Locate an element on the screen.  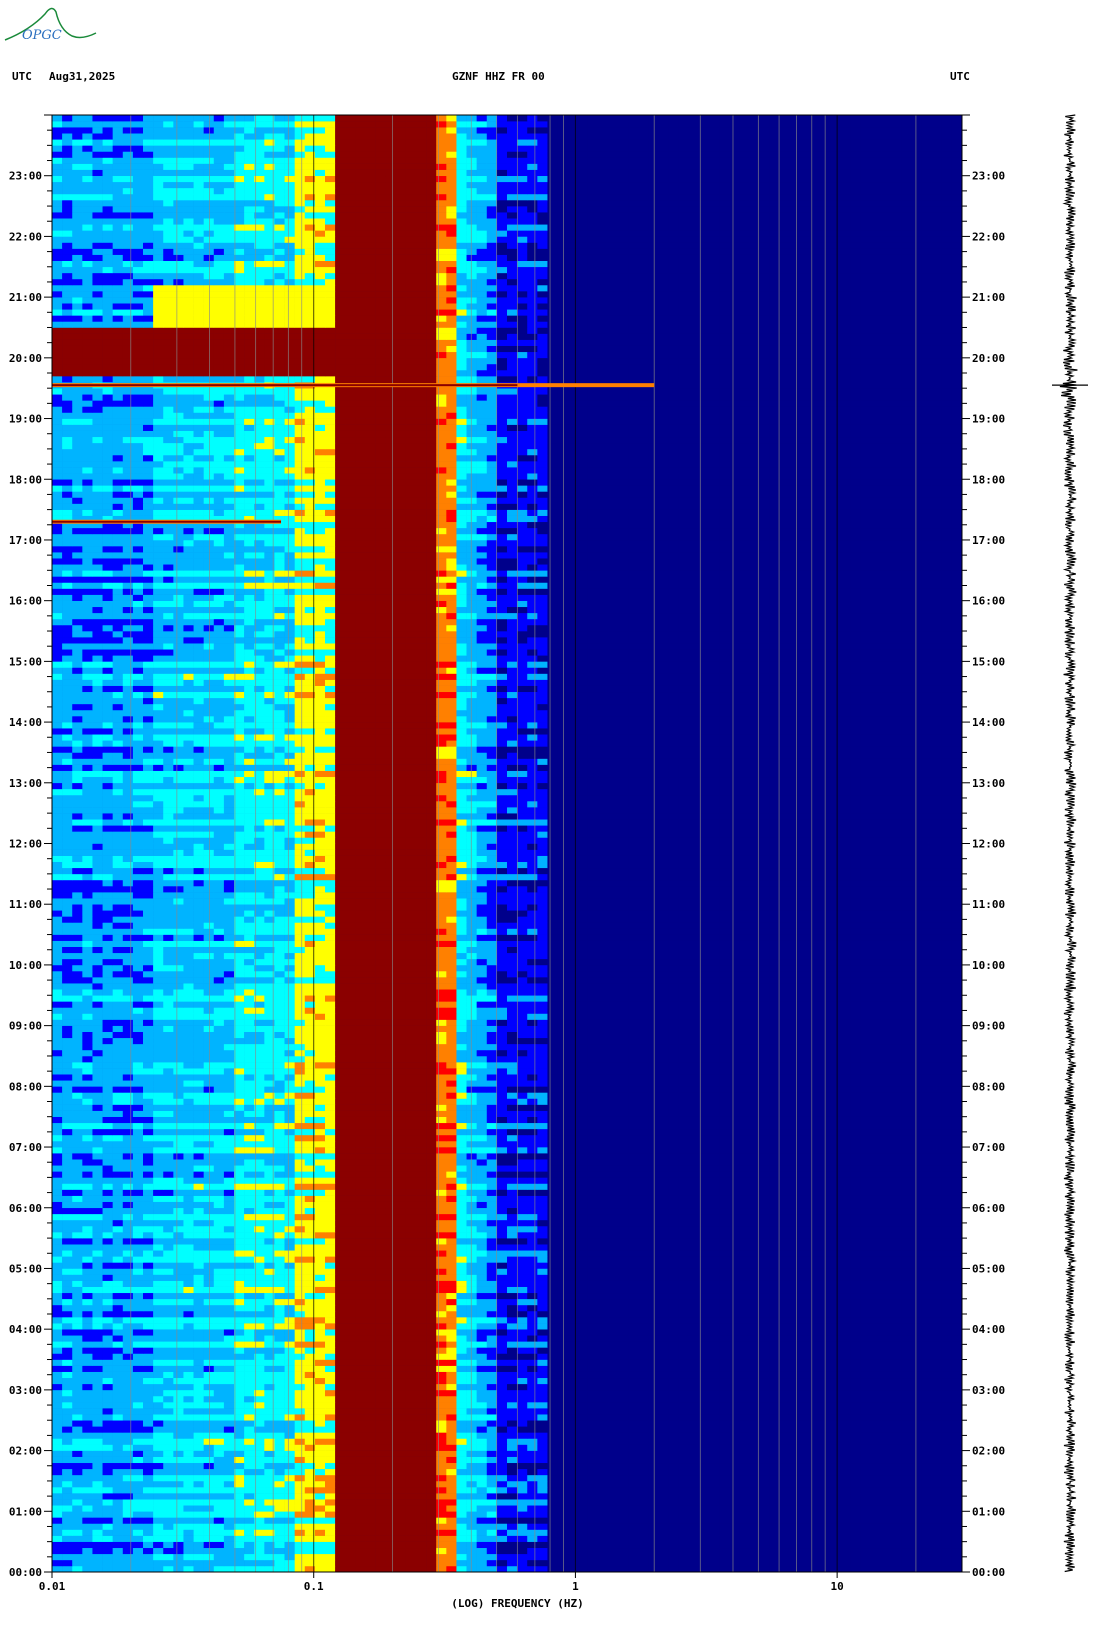
y-tick-label-left: 02:00 is located at coordinates (25, 1451).